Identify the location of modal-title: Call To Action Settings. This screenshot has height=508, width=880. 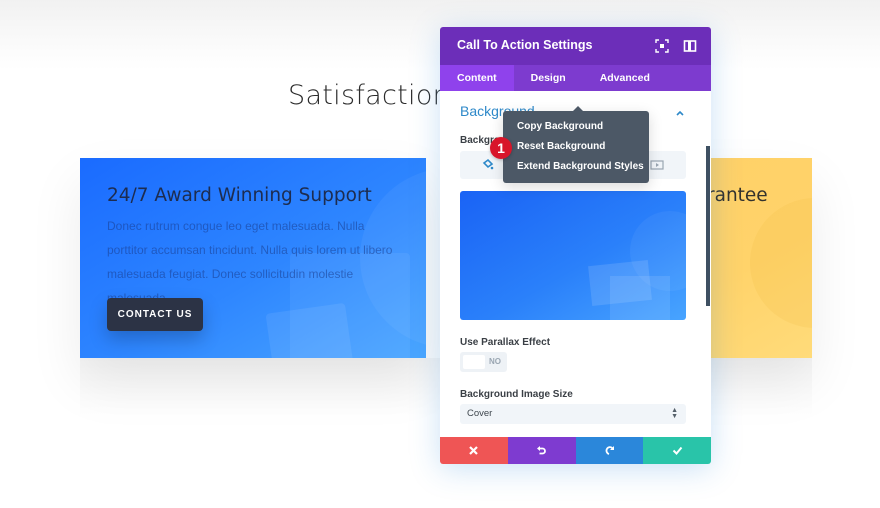
(525, 45).